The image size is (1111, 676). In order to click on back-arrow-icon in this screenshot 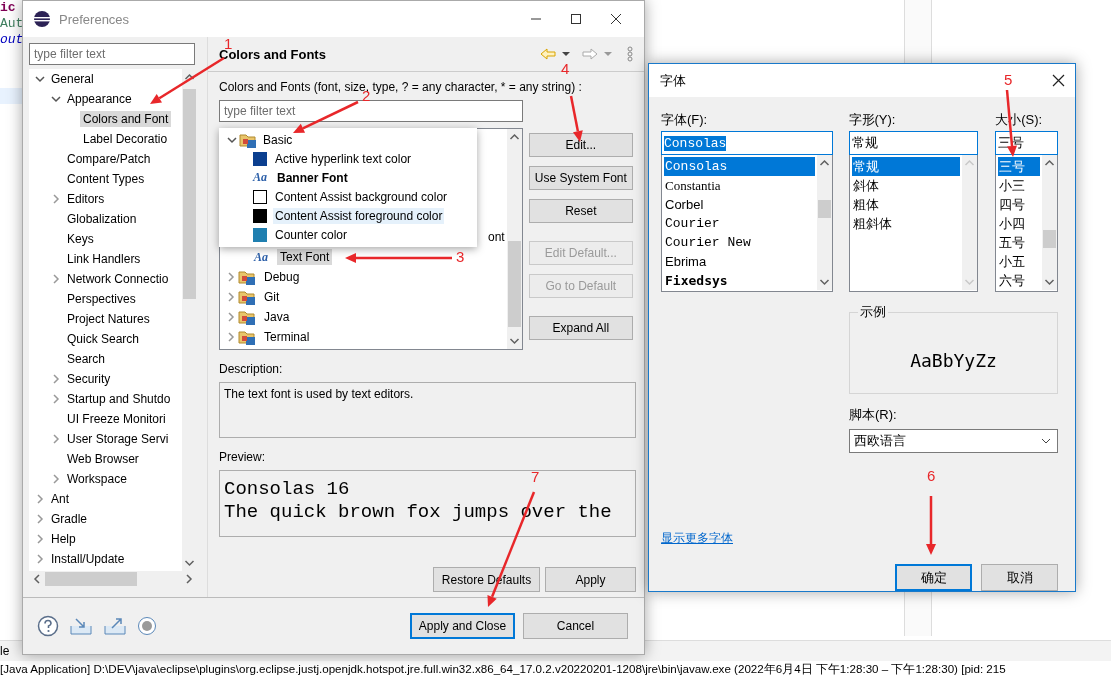, I will do `click(548, 54)`.